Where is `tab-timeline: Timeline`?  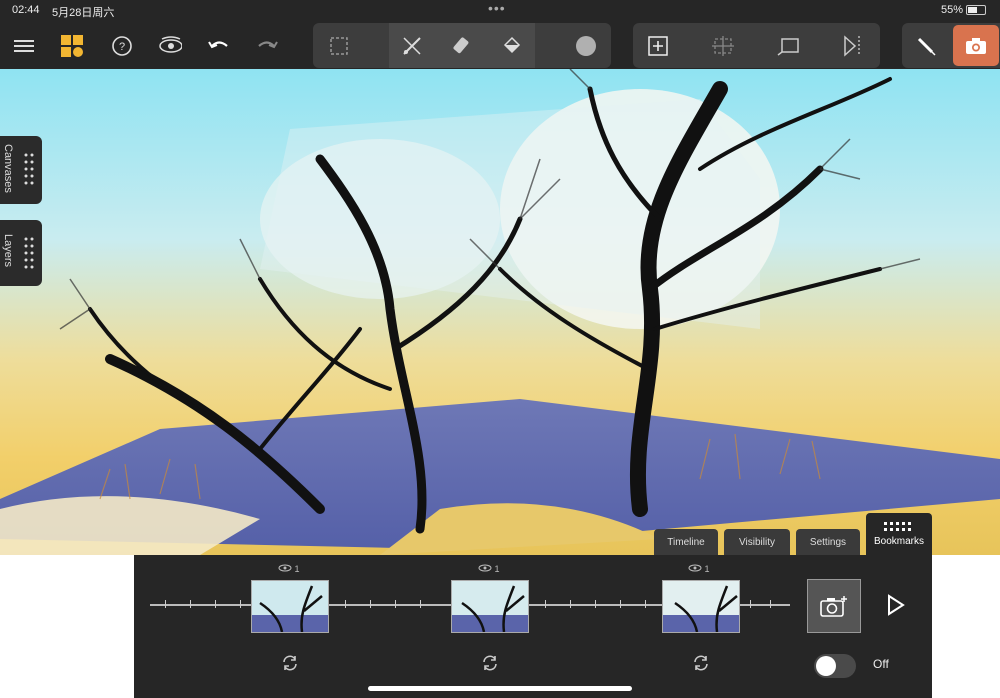 tab-timeline: Timeline is located at coordinates (686, 542).